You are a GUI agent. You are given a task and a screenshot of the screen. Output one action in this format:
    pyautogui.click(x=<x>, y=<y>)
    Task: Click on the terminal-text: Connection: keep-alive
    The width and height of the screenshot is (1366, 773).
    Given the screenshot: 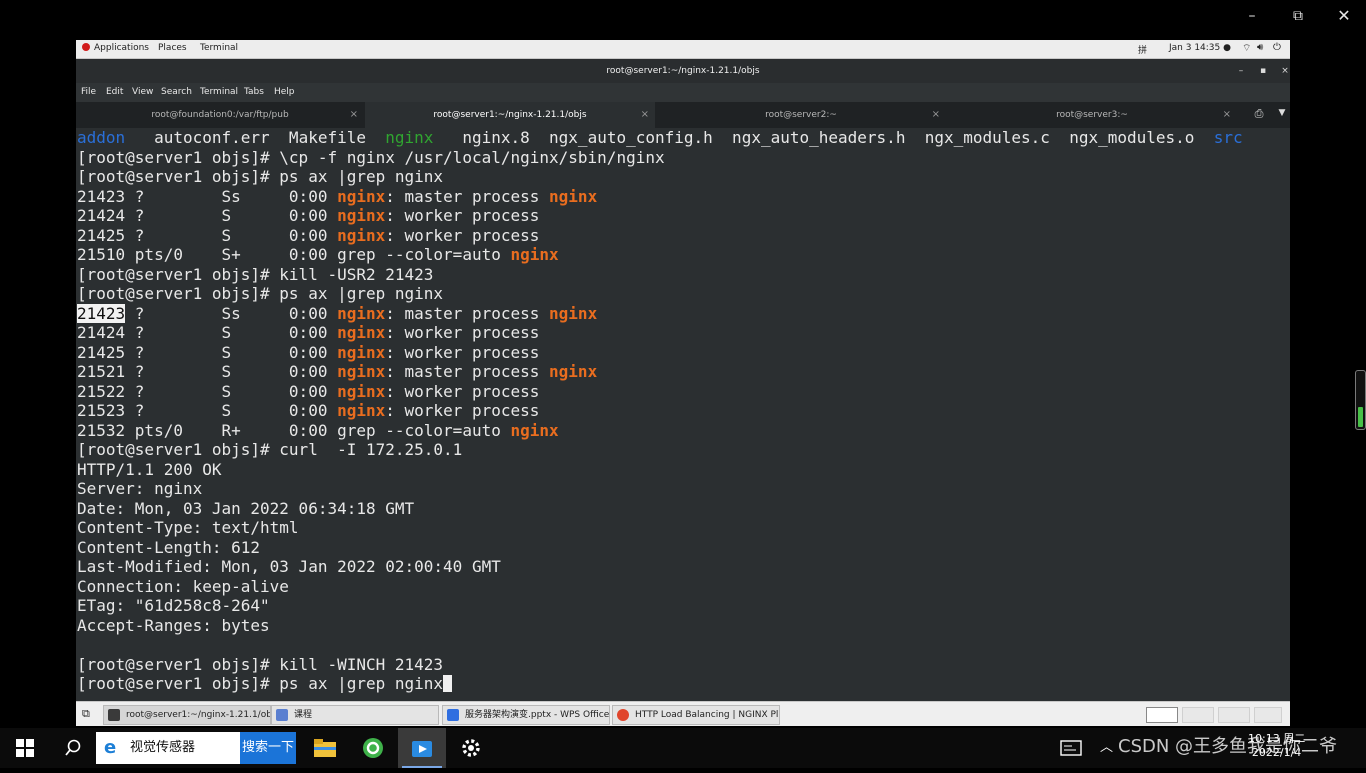 What is the action you would take?
    pyautogui.click(x=183, y=586)
    